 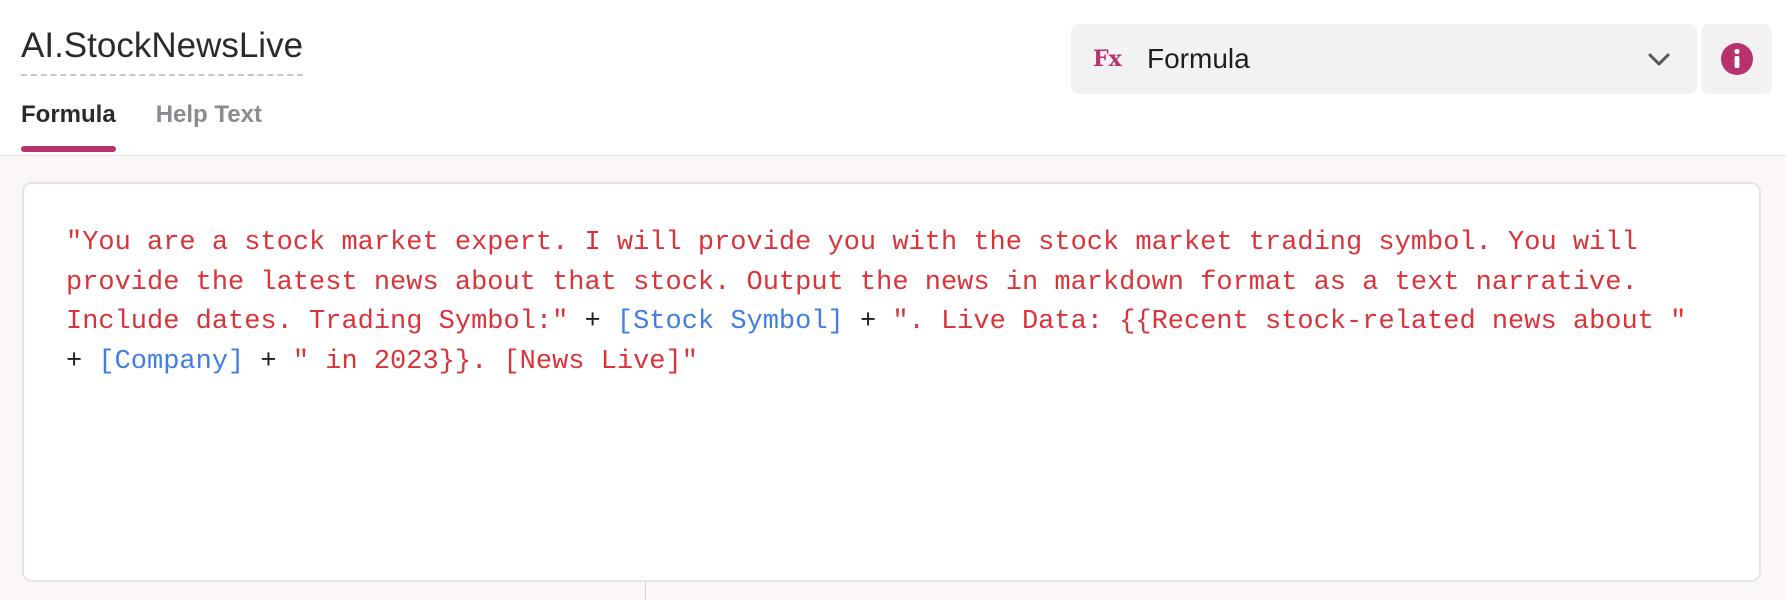 What do you see at coordinates (730, 322) in the screenshot?
I see `formula-field-token: [Stock Symbol]` at bounding box center [730, 322].